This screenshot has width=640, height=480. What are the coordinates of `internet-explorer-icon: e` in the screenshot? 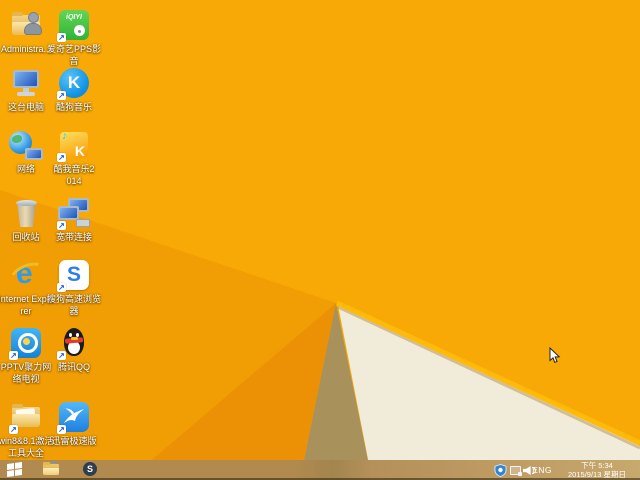 It's located at (28, 275).